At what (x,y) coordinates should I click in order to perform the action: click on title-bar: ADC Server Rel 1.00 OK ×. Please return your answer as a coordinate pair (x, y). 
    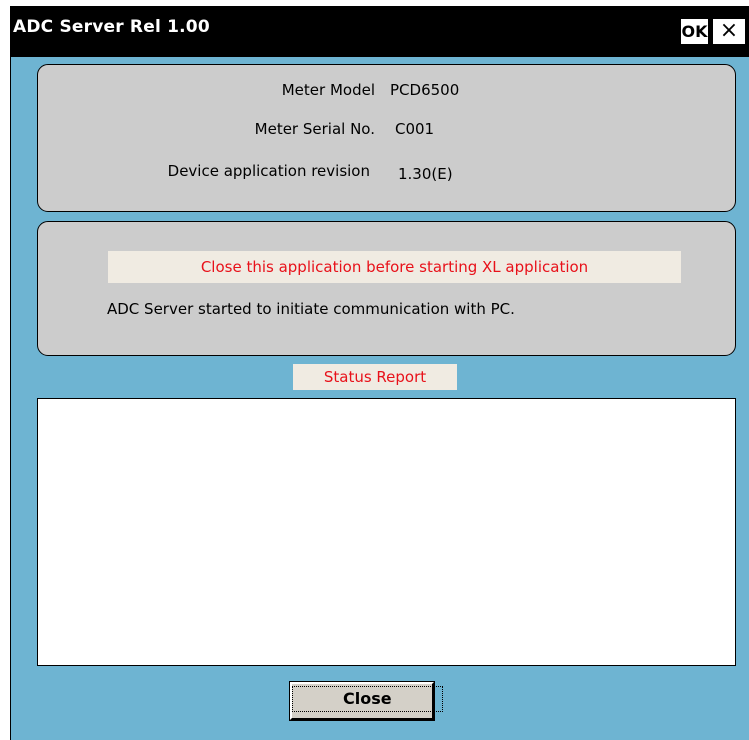
    Looking at the image, I should click on (380, 31).